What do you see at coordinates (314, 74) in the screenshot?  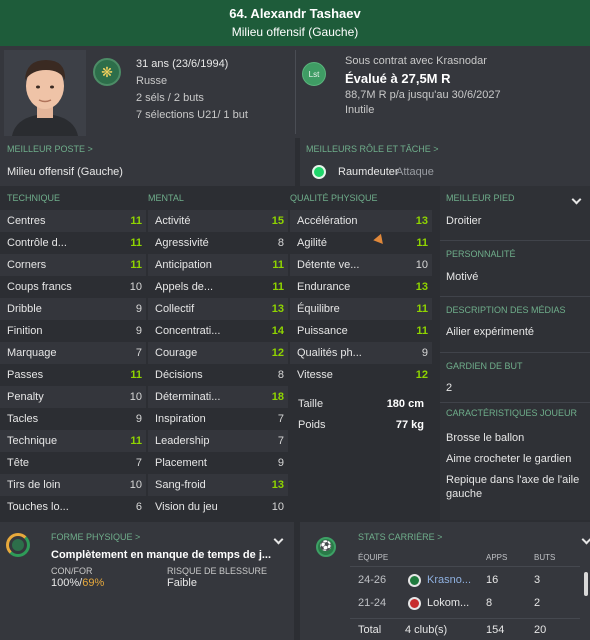 I see `club-badge-icon: Lst` at bounding box center [314, 74].